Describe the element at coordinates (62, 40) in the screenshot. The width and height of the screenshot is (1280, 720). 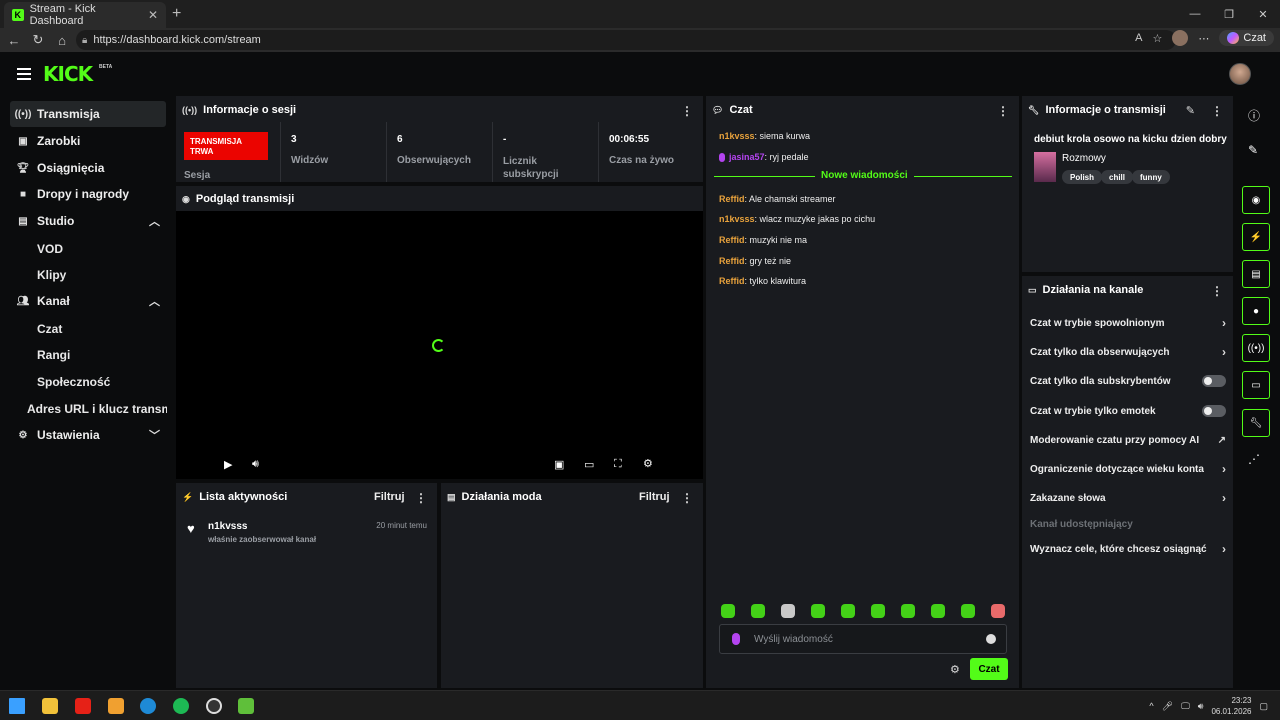
I see `home-icon: ⌂` at that location.